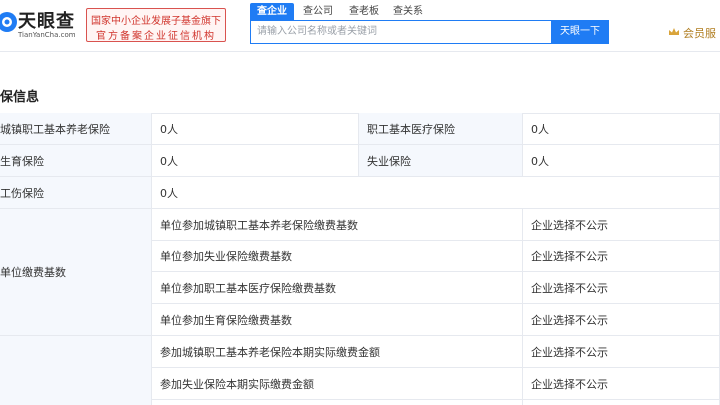 The image size is (720, 405). Describe the element at coordinates (76, 272) in the screenshot. I see `table-group-label-cell: 单位缴费基数` at that location.